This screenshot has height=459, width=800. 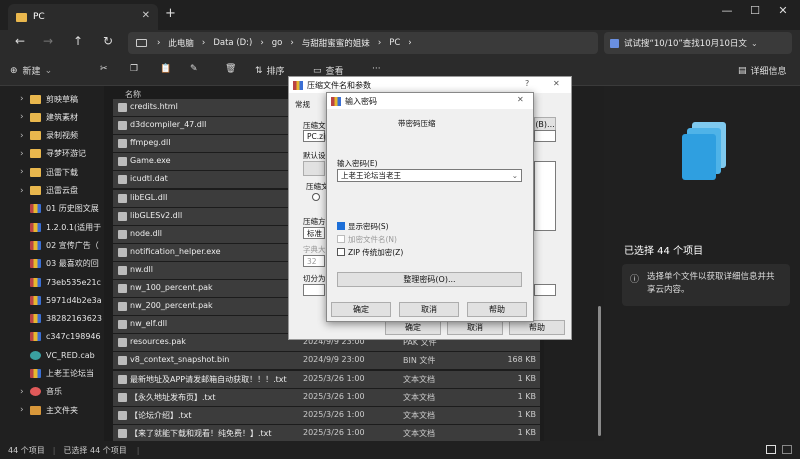 What do you see at coordinates (413, 327) in the screenshot?
I see `archive-ok-button: 确定` at bounding box center [413, 327].